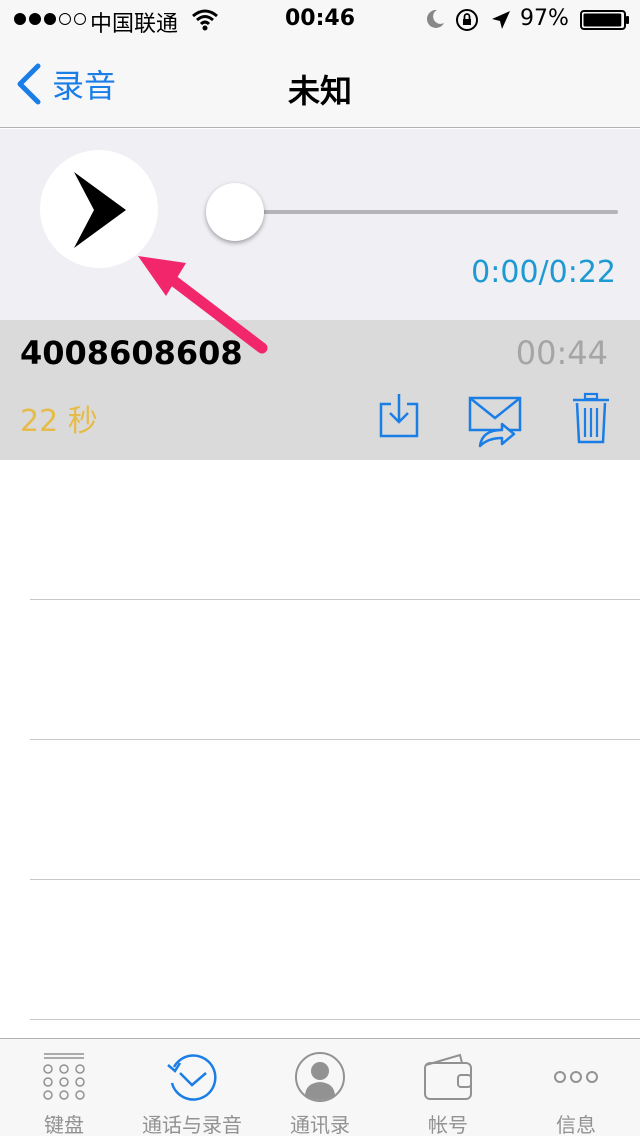 The height and width of the screenshot is (1136, 640). I want to click on tab-account: 帐号, so click(448, 1087).